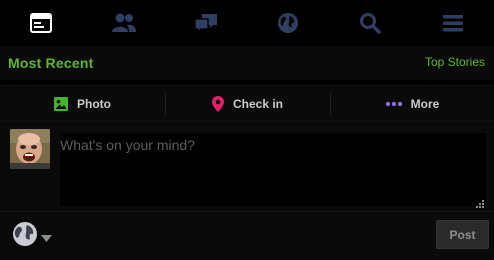 The width and height of the screenshot is (494, 260). Describe the element at coordinates (30, 149) in the screenshot. I see `avatar` at that location.